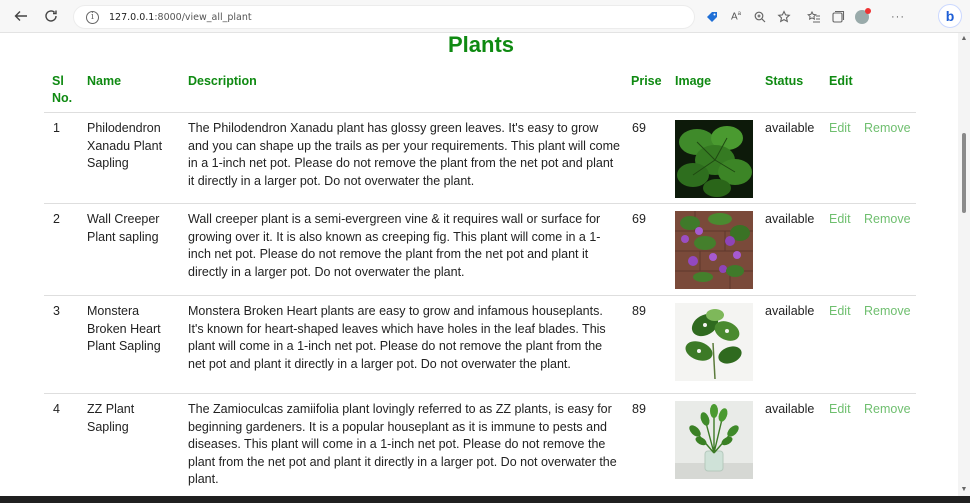 The image size is (970, 503). Describe the element at coordinates (56, 219) in the screenshot. I see `row-sl: 2` at that location.